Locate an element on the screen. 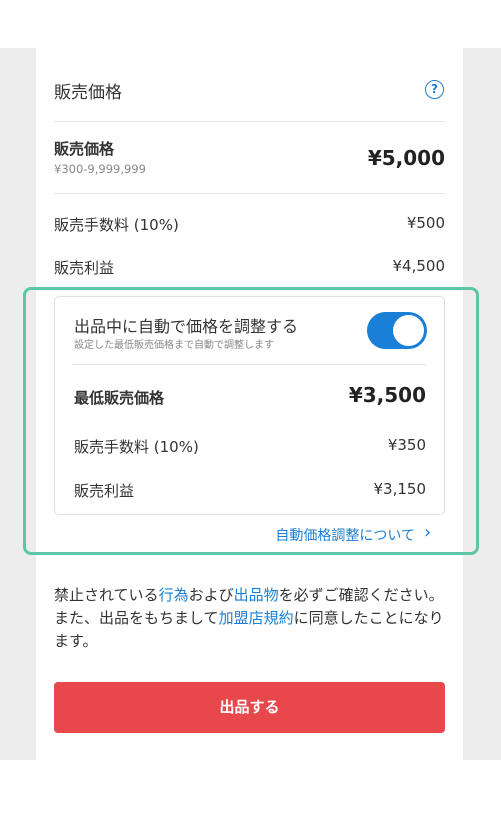  price-input: ¥5,000 is located at coordinates (406, 158).